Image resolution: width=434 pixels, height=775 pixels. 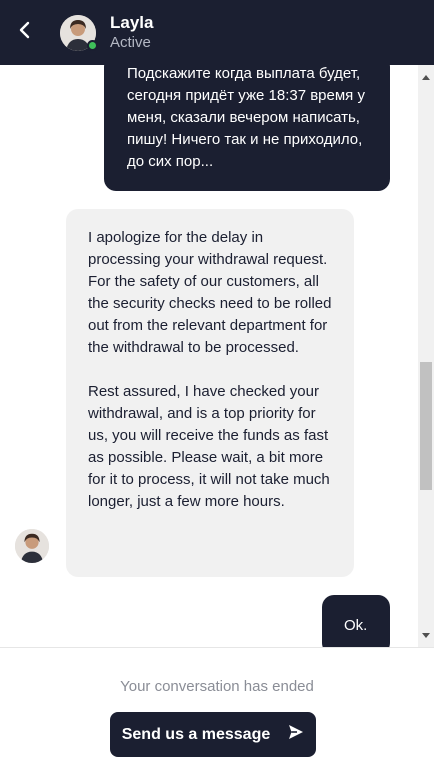 What do you see at coordinates (426, 635) in the screenshot?
I see `scroll-down-arrow-icon` at bounding box center [426, 635].